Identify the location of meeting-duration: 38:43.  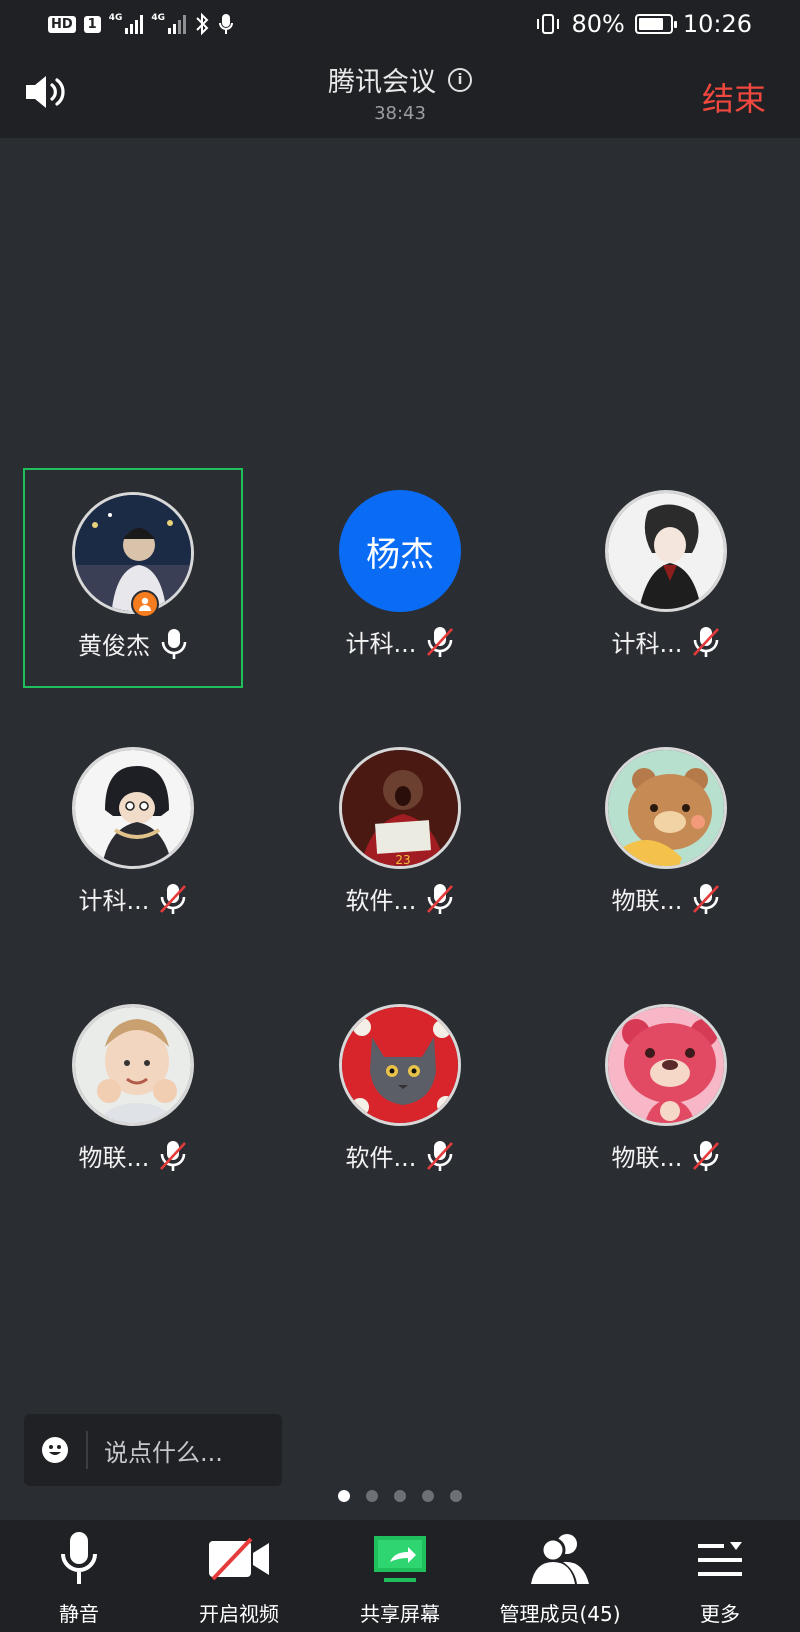
(400, 113).